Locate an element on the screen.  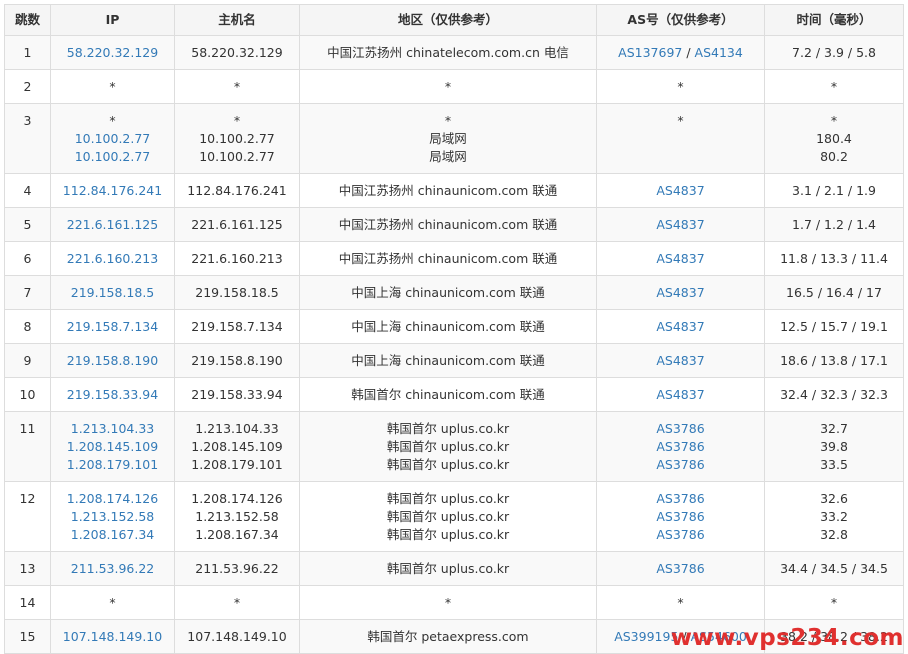
hop-cell: 13 is located at coordinates (27, 568).